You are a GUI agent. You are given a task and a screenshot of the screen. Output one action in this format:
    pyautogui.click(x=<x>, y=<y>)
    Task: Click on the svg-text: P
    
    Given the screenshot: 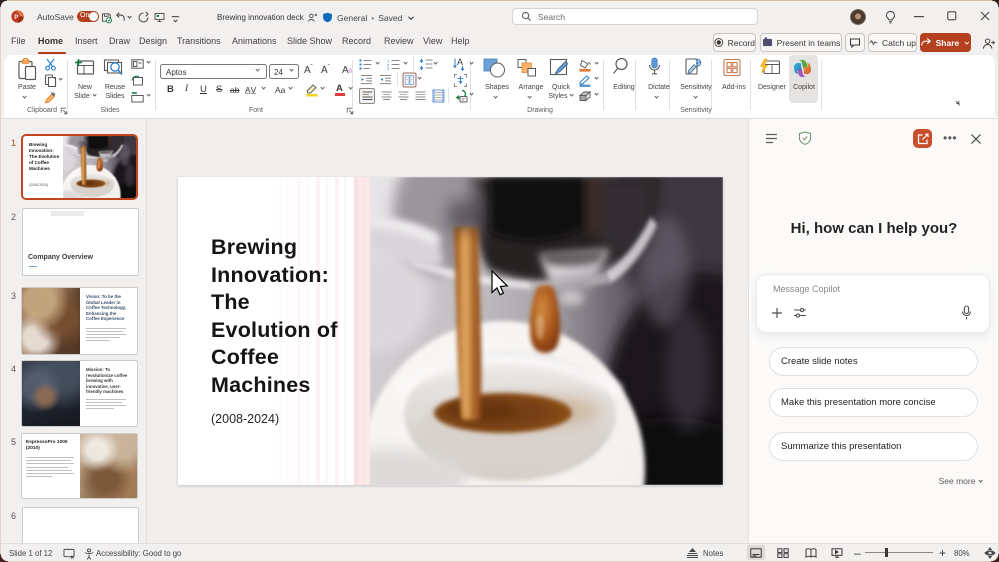 What is the action you would take?
    pyautogui.click(x=16, y=17)
    